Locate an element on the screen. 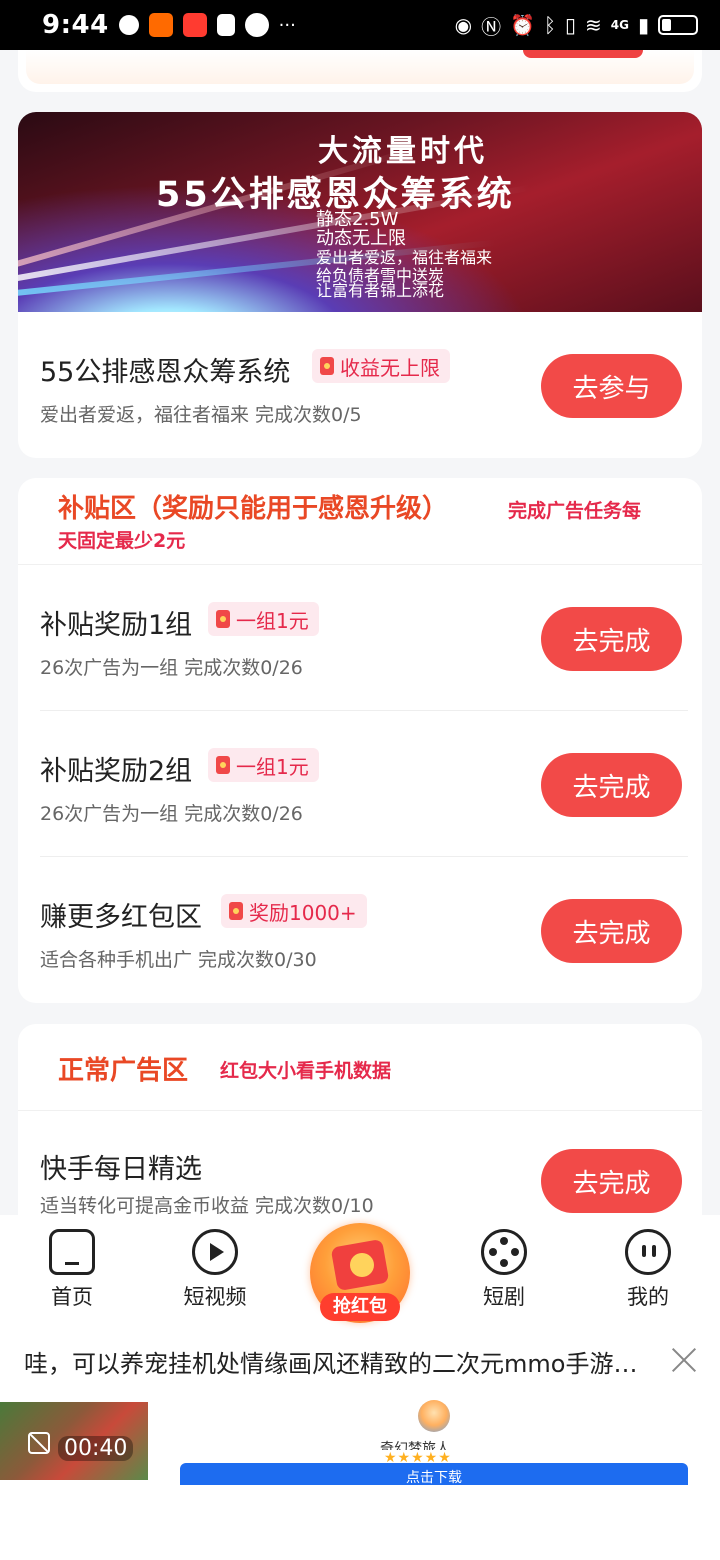  task-tag: 收益无上限 is located at coordinates (381, 366).